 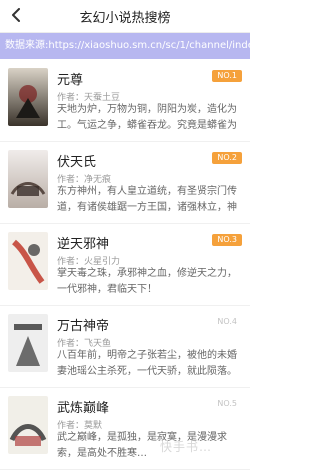 What do you see at coordinates (227, 240) in the screenshot?
I see `rank-badge: NO.3` at bounding box center [227, 240].